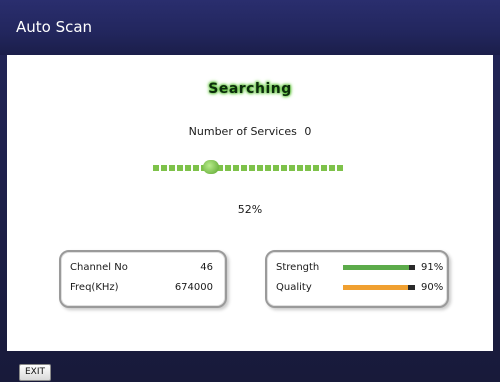 The height and width of the screenshot is (382, 500). I want to click on channel-label: Channel No, so click(99, 267).